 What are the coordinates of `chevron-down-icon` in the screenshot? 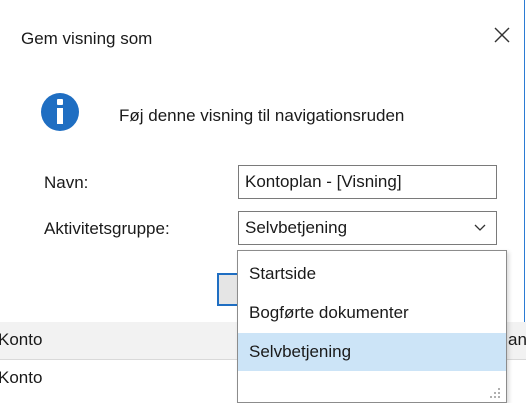 It's located at (480, 228).